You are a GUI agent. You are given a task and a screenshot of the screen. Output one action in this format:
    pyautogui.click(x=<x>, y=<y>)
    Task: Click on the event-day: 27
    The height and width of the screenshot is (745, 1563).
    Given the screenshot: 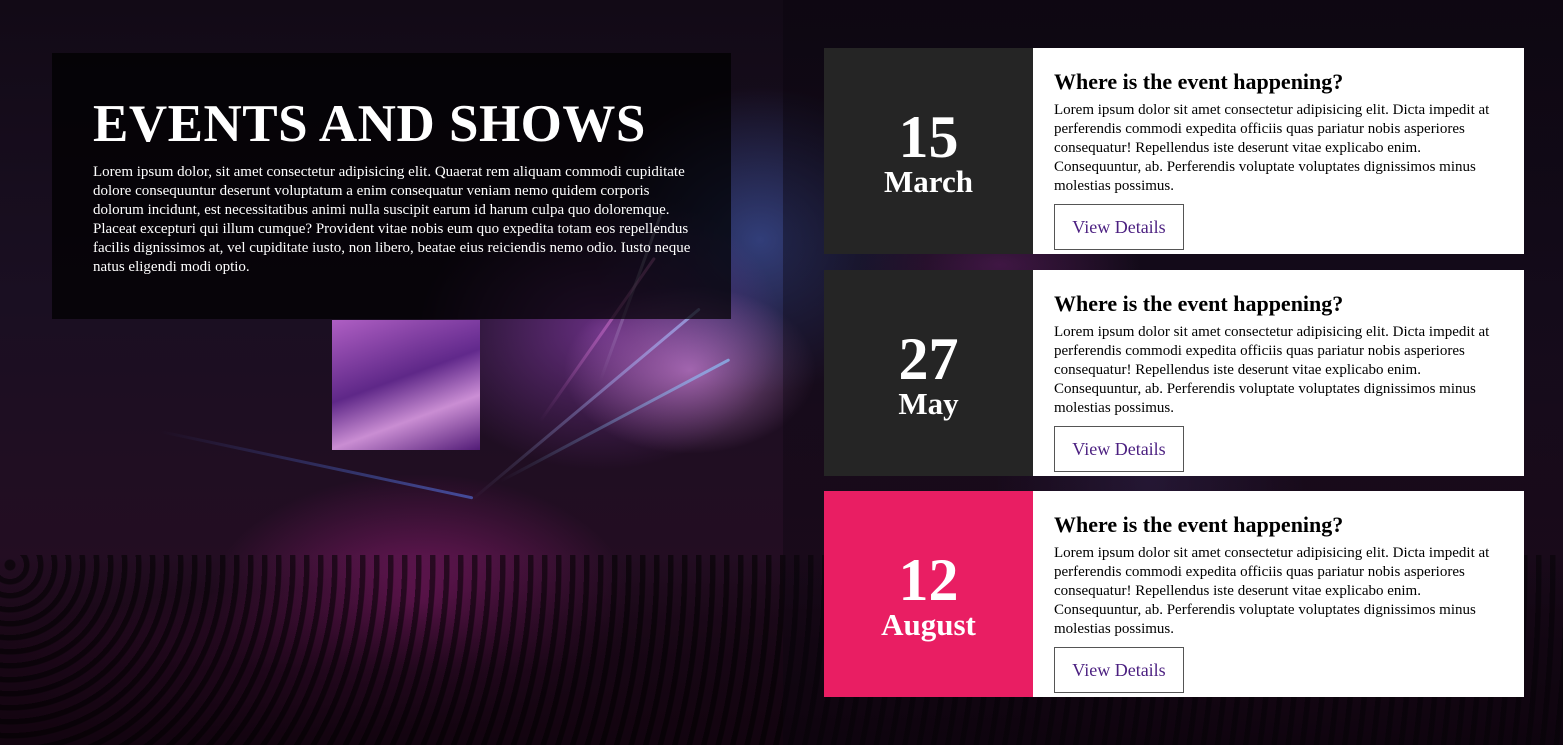 What is the action you would take?
    pyautogui.click(x=928, y=359)
    